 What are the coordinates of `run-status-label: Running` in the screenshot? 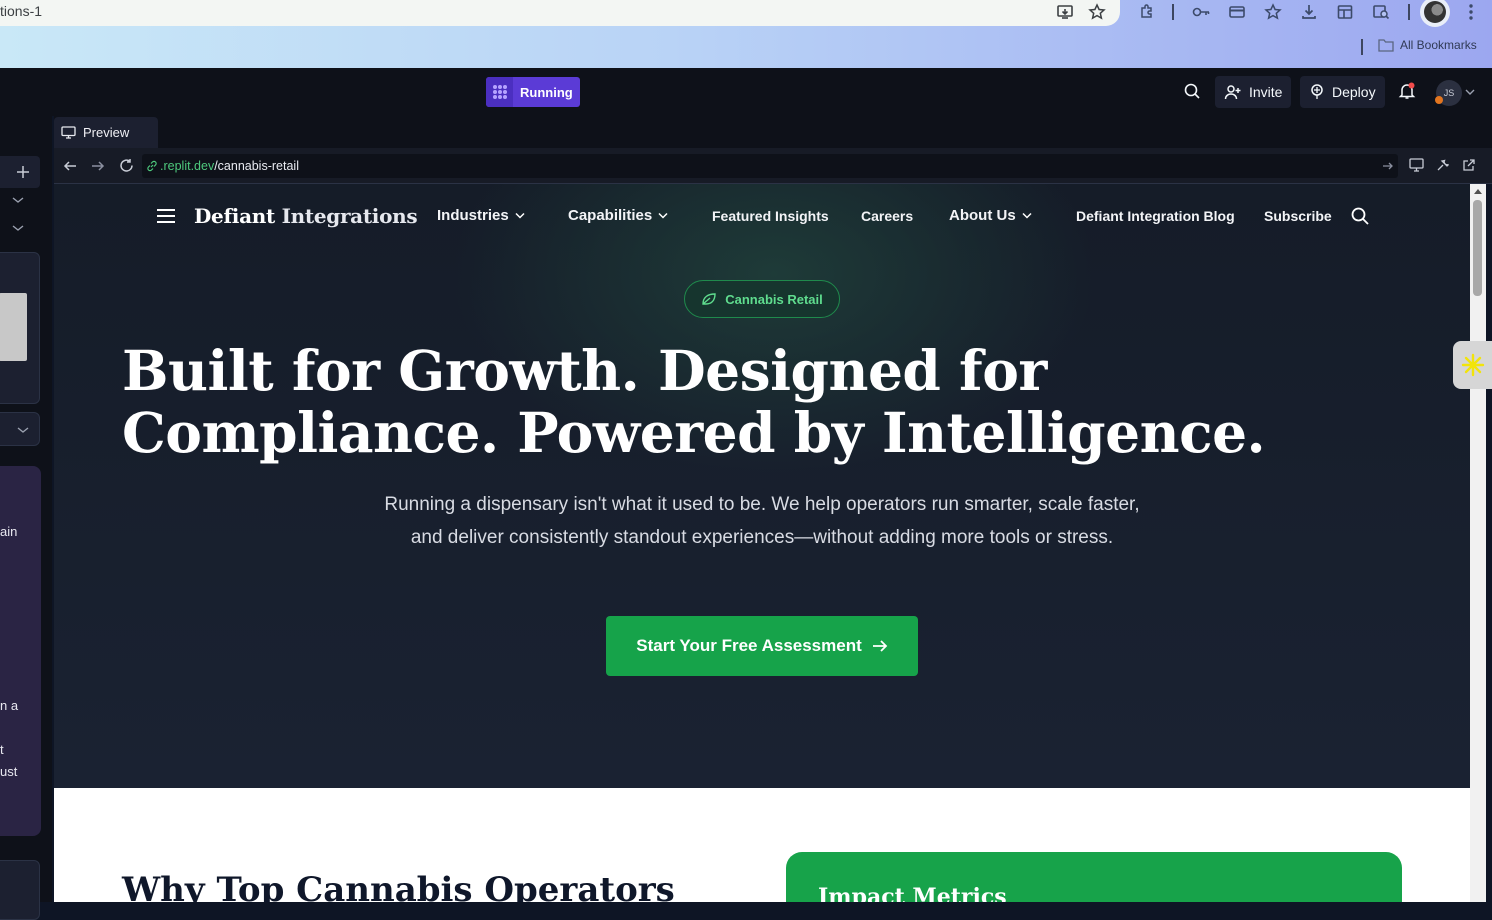 It's located at (546, 92).